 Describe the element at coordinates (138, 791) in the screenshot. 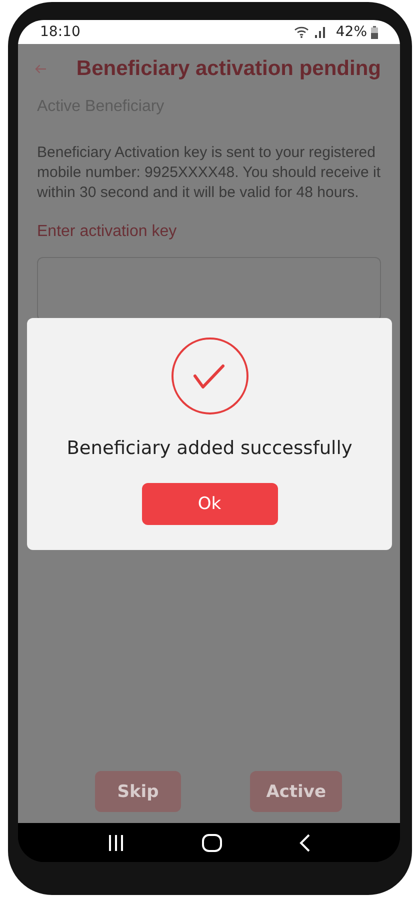

I see `action-button: Skip` at that location.